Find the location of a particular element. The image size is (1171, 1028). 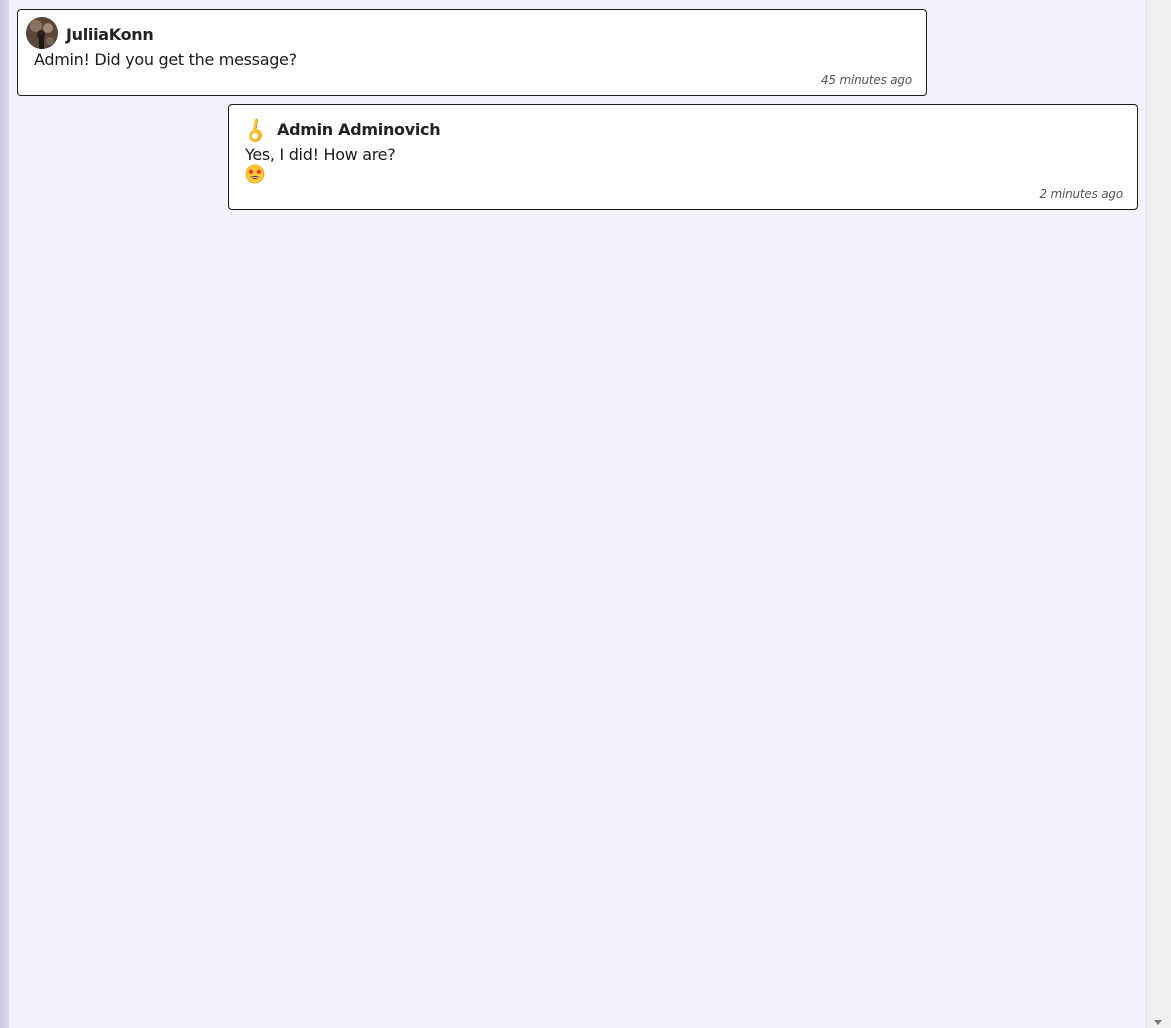

message-text: Yes, I did! How are? is located at coordinates (320, 154).